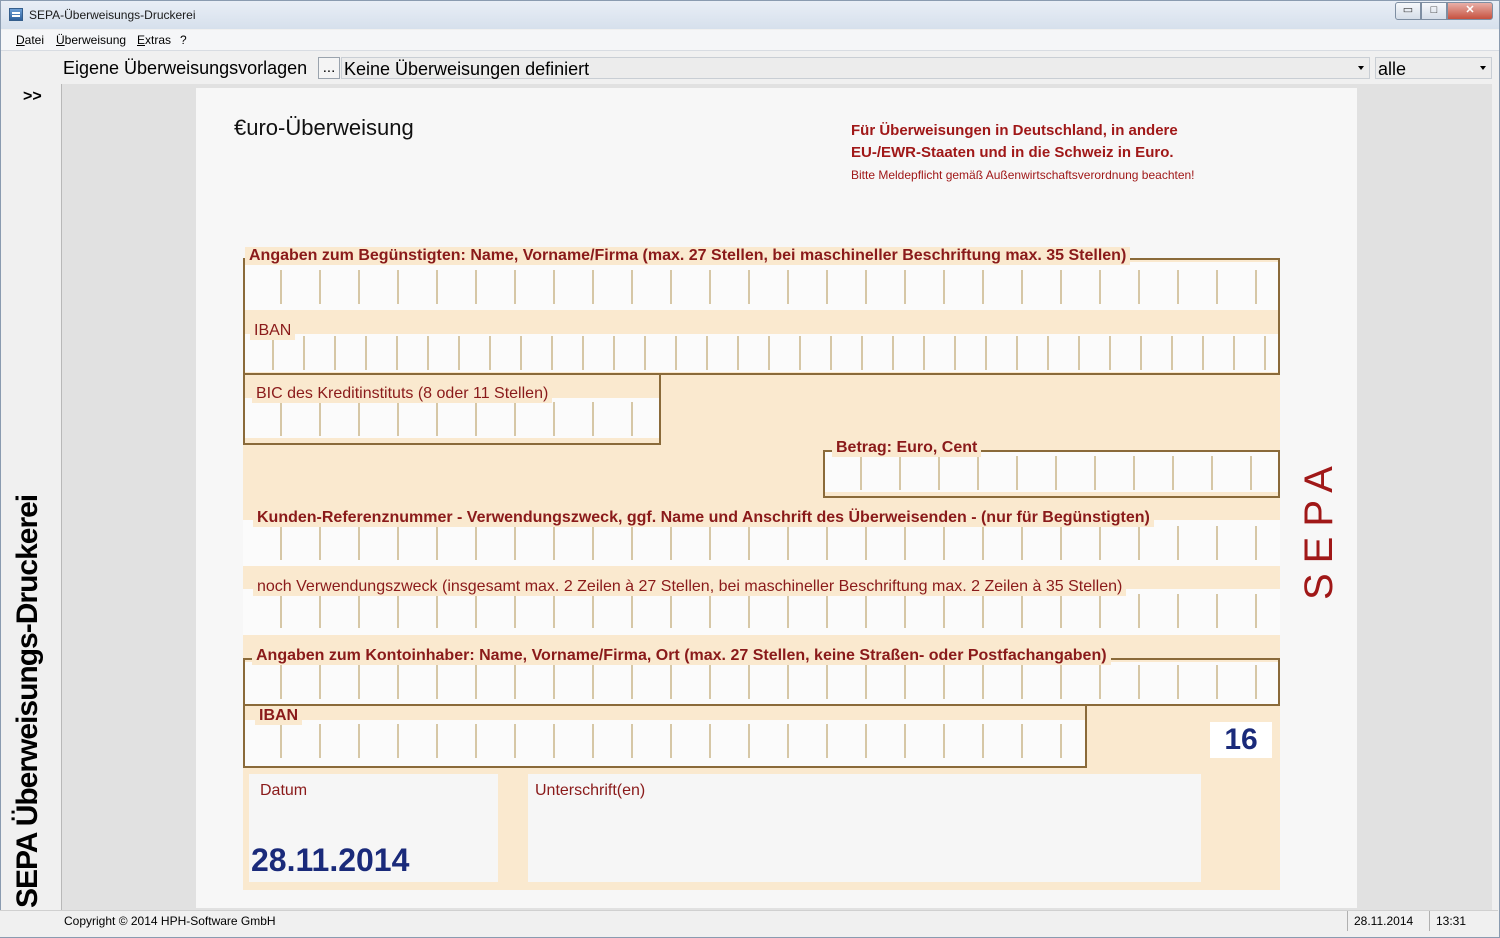  Describe the element at coordinates (761, 682) in the screenshot. I see `holder-border` at that location.